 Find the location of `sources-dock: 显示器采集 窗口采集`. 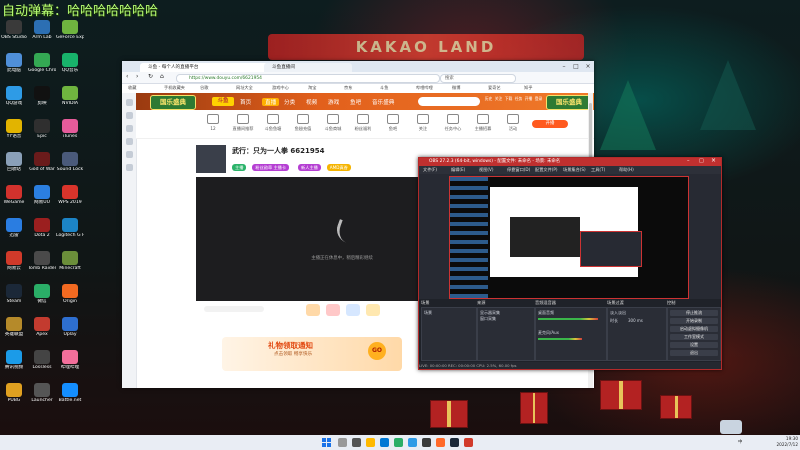

sources-dock: 显示器采集 窗口采集 is located at coordinates (506, 334).